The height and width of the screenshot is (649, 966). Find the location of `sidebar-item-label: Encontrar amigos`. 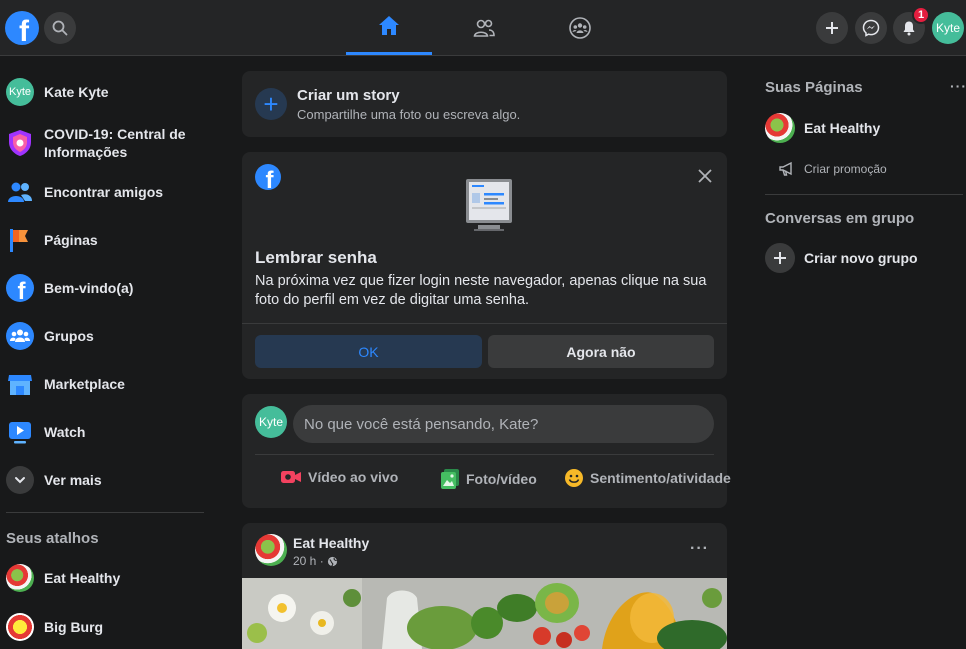

sidebar-item-label: Encontrar amigos is located at coordinates (104, 192).